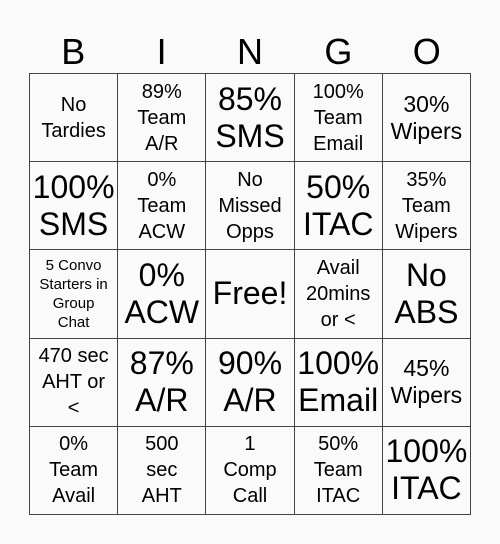 This screenshot has height=544, width=500. What do you see at coordinates (338, 206) in the screenshot?
I see `bingo-cell: 50% ITAC` at bounding box center [338, 206].